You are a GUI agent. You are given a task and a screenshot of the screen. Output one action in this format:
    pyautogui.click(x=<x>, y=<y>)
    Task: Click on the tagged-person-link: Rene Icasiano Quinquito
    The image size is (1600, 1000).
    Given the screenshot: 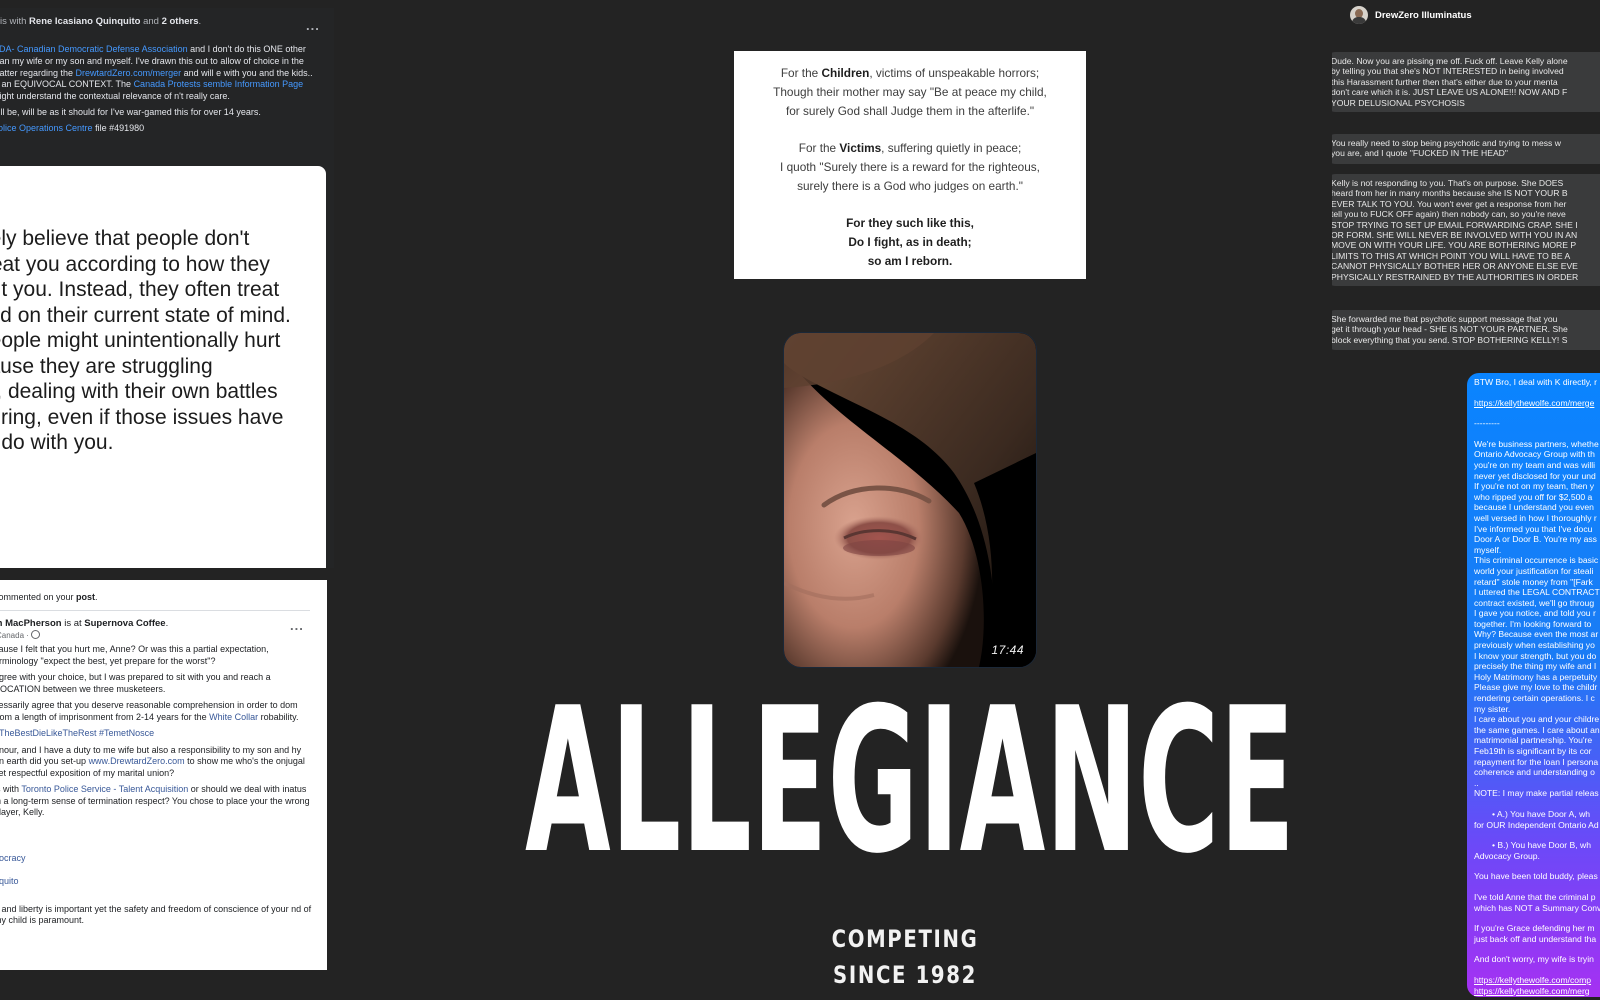 What is the action you would take?
    pyautogui.click(x=84, y=21)
    